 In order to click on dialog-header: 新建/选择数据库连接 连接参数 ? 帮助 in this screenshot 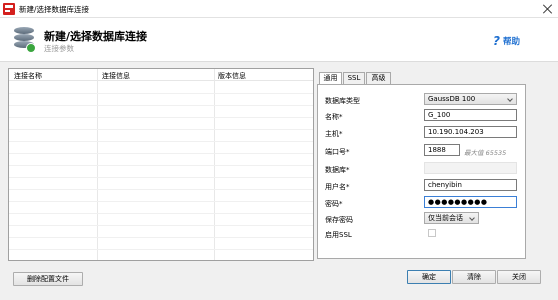, I will do `click(279, 40)`.